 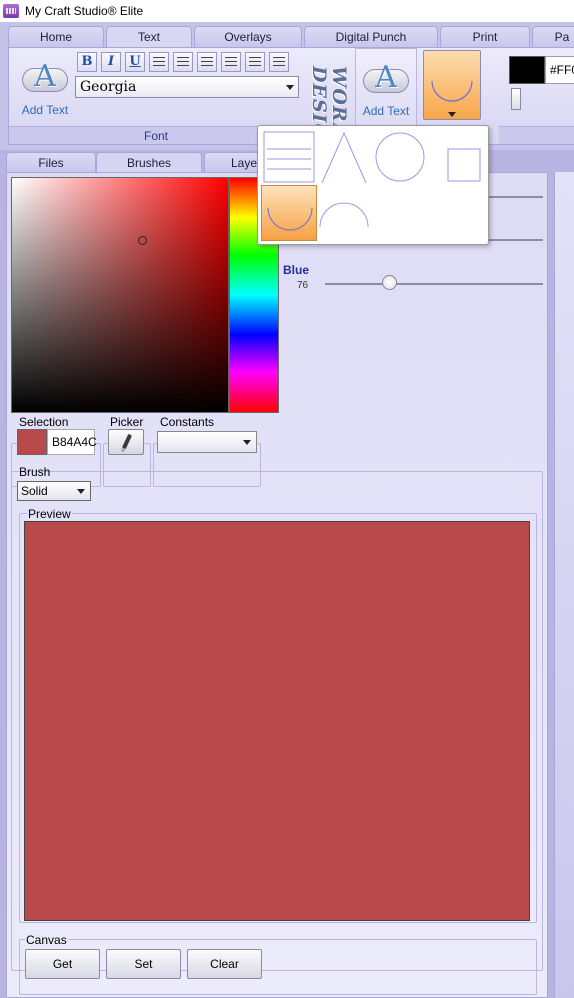 What do you see at coordinates (386, 77) in the screenshot?
I see `add-text-icon-2: A` at bounding box center [386, 77].